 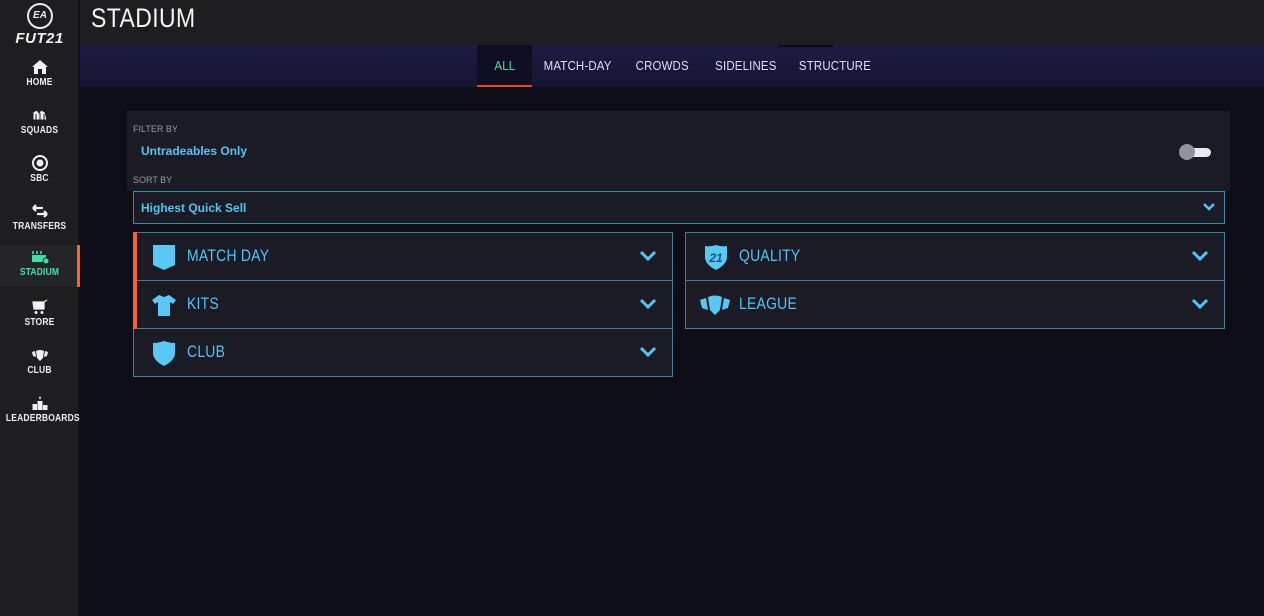 What do you see at coordinates (39, 220) in the screenshot?
I see `sidebar-item-transfers: TRANSFERS` at bounding box center [39, 220].